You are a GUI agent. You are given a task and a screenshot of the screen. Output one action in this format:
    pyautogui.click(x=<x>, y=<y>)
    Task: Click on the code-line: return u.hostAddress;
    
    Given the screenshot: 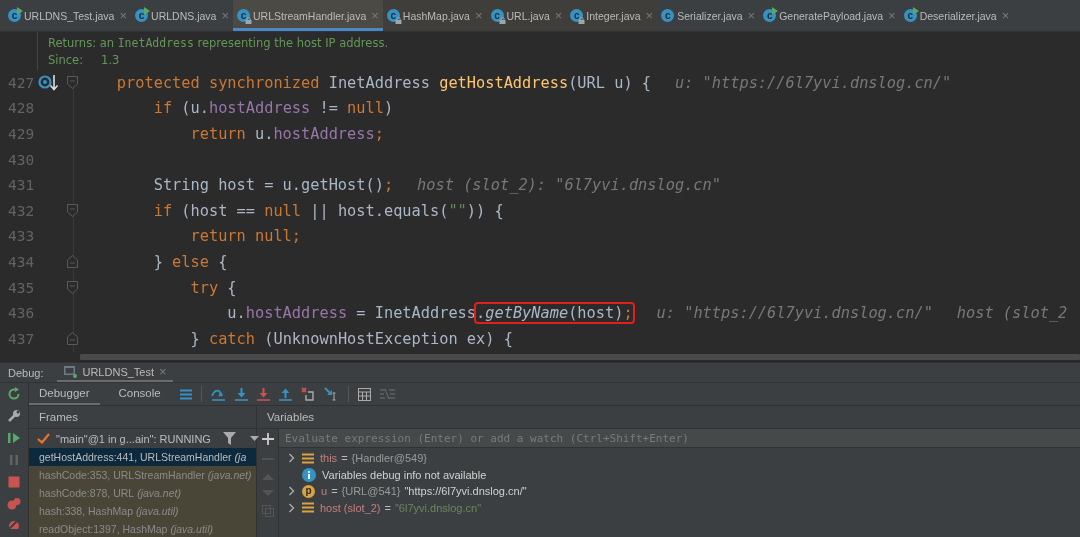 What is the action you would take?
    pyautogui.click(x=286, y=134)
    